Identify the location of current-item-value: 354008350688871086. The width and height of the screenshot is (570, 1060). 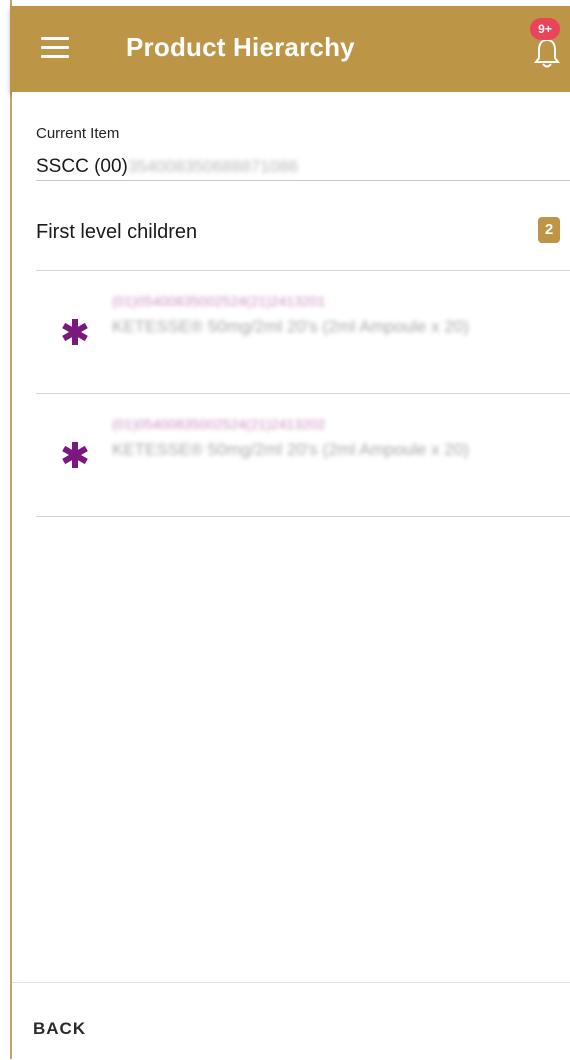
(213, 166).